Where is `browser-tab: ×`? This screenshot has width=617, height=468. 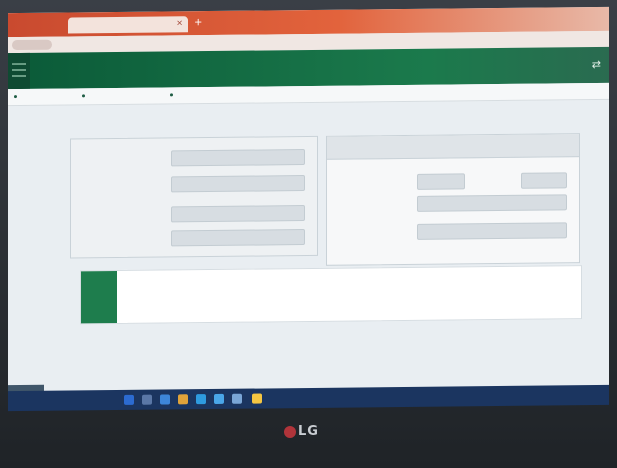
browser-tab: × is located at coordinates (128, 25).